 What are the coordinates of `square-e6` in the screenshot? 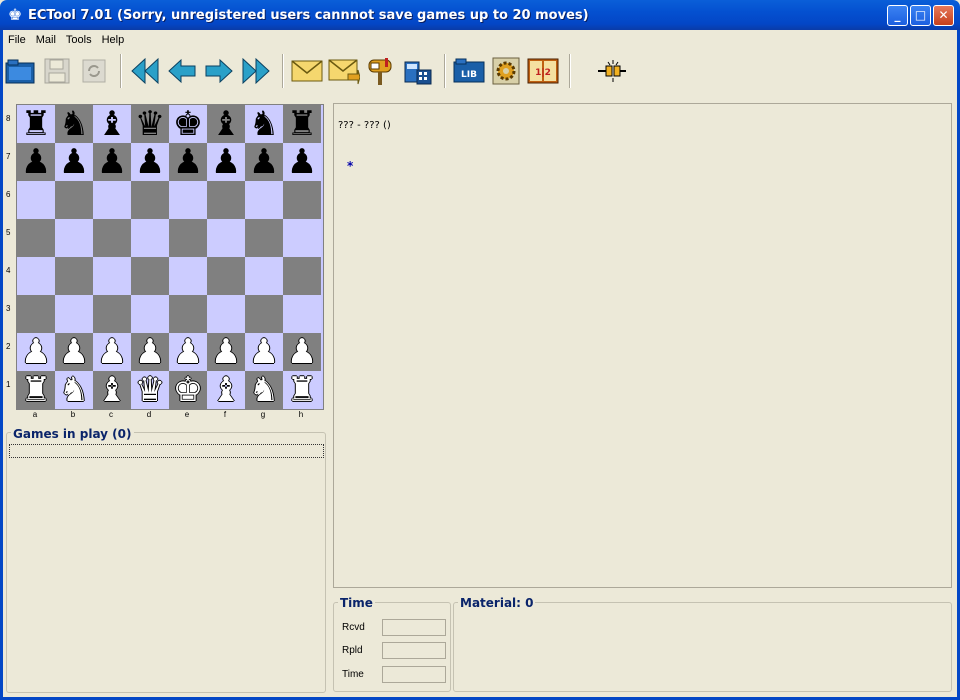 It's located at (188, 200).